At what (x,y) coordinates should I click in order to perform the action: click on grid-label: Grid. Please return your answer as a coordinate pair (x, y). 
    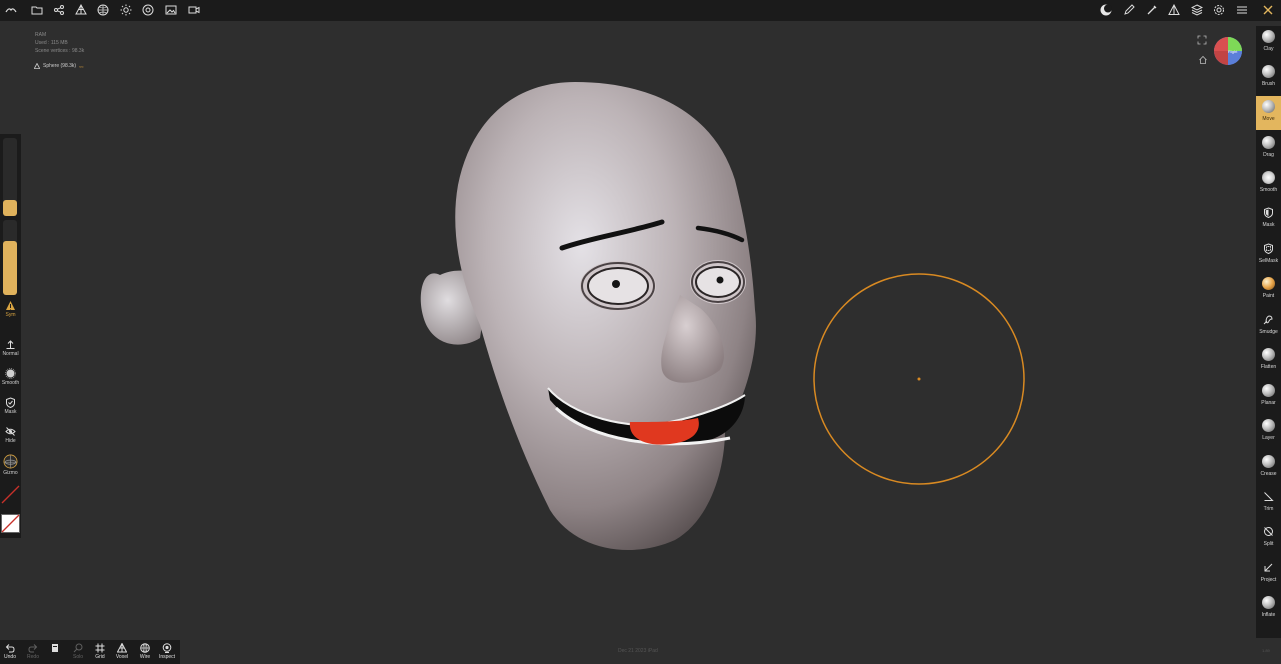
    Looking at the image, I should click on (100, 657).